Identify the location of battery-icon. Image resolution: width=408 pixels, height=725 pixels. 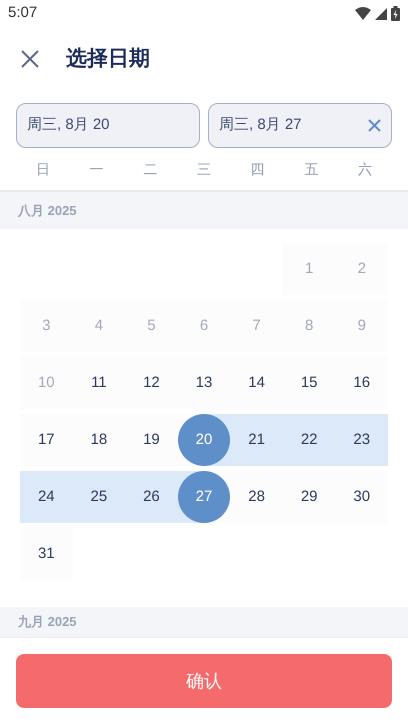
(395, 13).